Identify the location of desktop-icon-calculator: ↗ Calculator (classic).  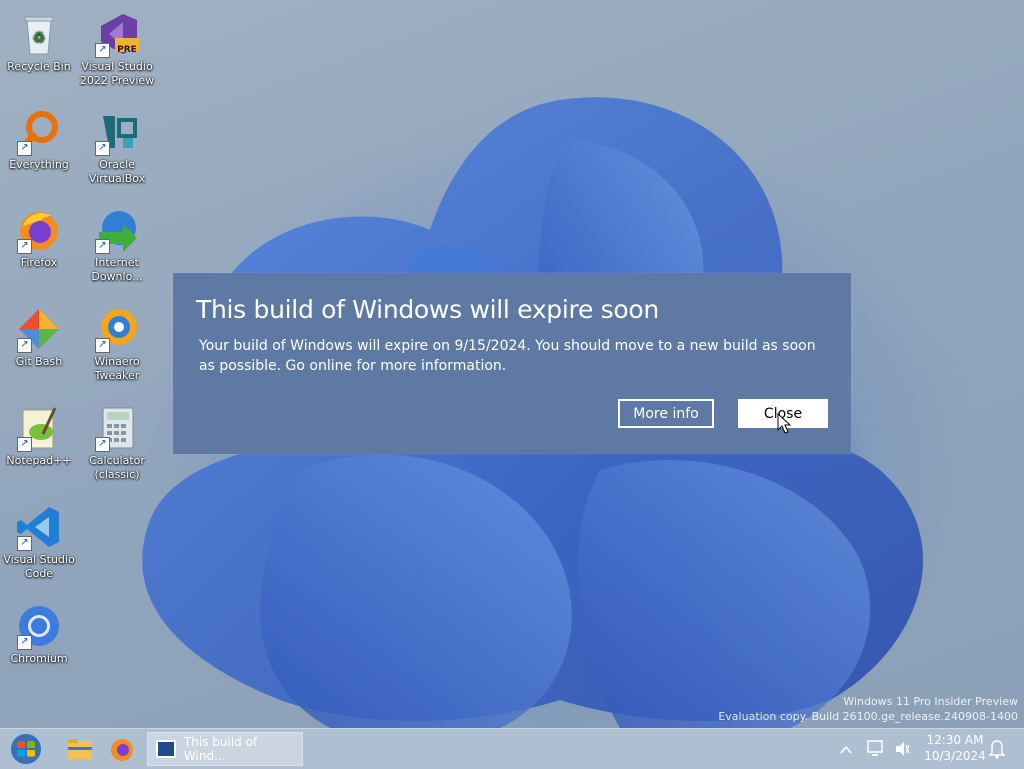
(117, 443).